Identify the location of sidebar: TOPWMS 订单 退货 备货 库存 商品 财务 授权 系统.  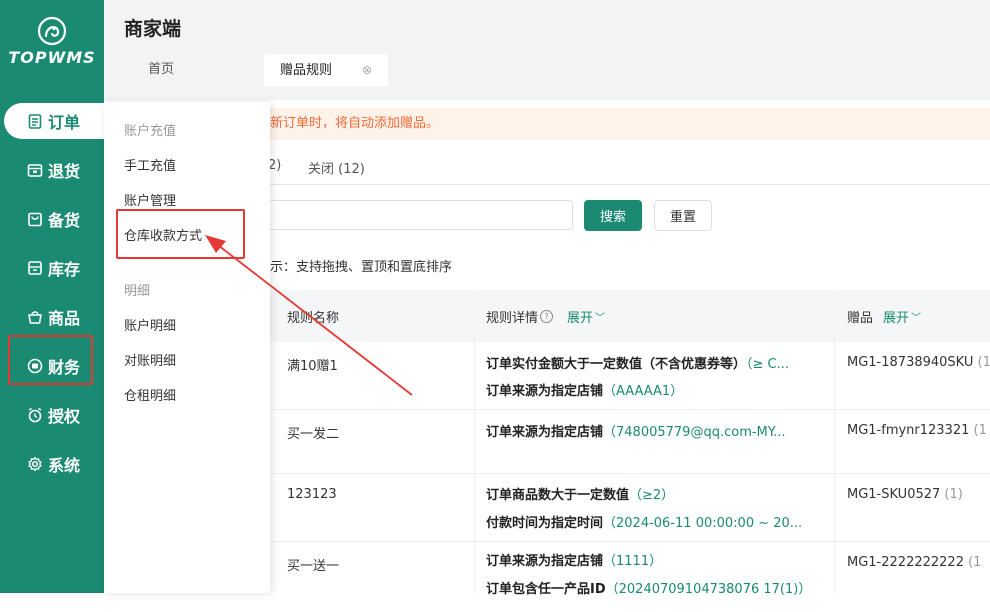
(52, 296).